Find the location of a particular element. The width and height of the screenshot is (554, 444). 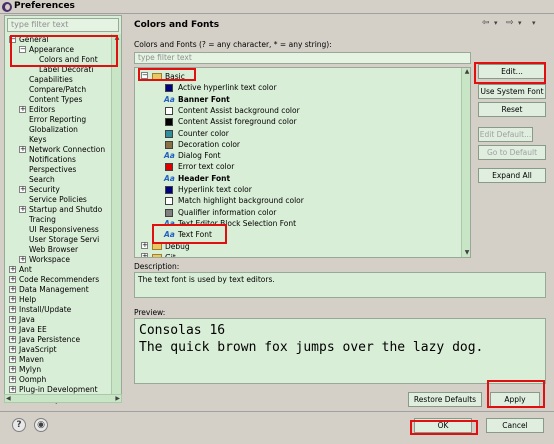

colors-tree-item-label: Basic is located at coordinates (175, 76).